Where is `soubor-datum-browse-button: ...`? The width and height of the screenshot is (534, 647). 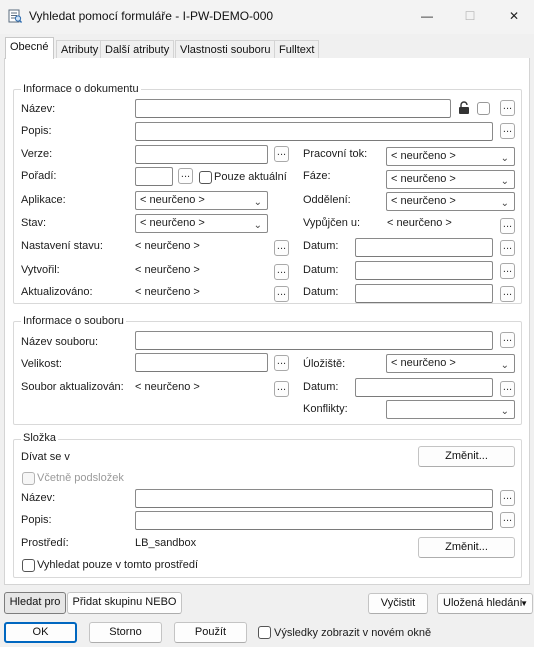 soubor-datum-browse-button: ... is located at coordinates (507, 389).